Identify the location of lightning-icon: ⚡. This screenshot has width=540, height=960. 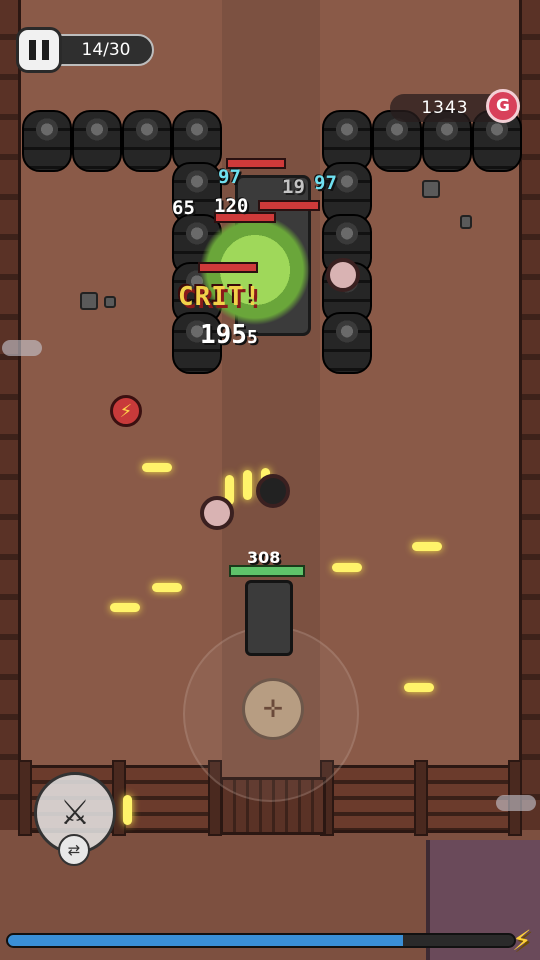
(522, 940).